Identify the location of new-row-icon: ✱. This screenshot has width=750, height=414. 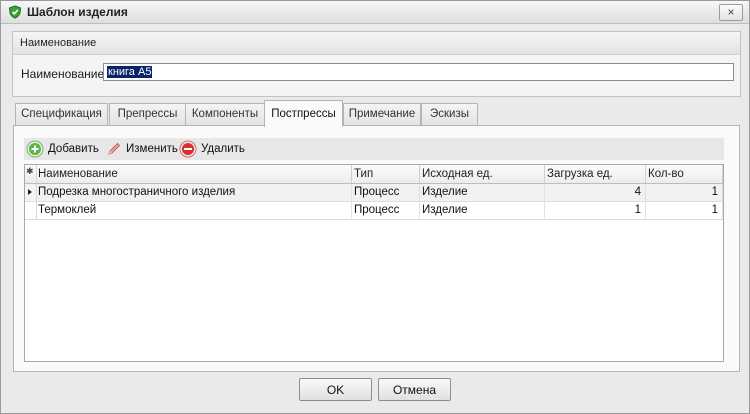
(30, 171).